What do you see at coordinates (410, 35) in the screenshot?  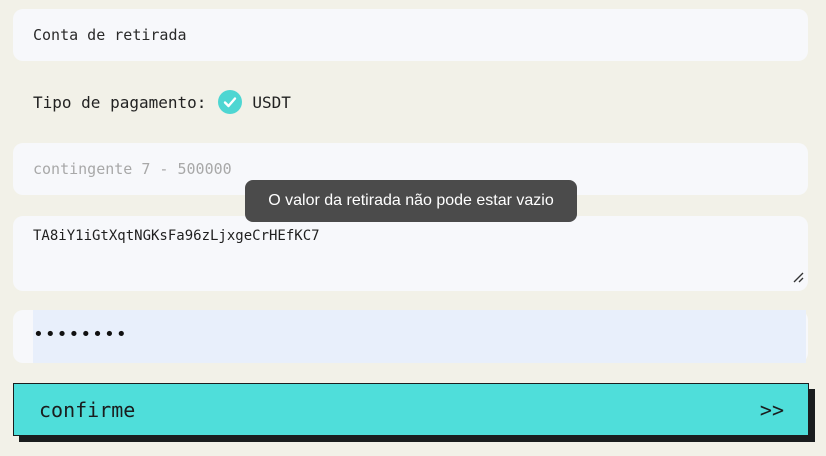 I see `withdrawal-account-field: Conta de retirada` at bounding box center [410, 35].